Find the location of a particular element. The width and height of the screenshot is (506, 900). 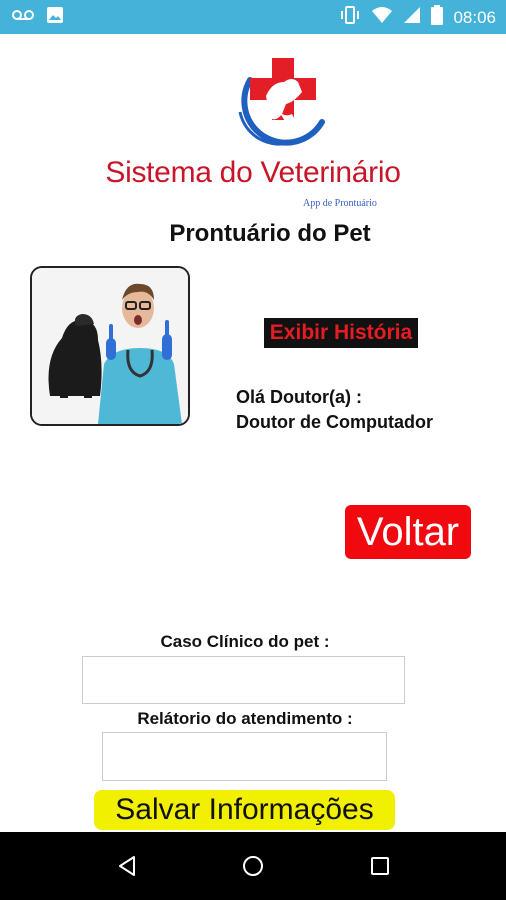

image-icon is located at coordinates (55, 17).